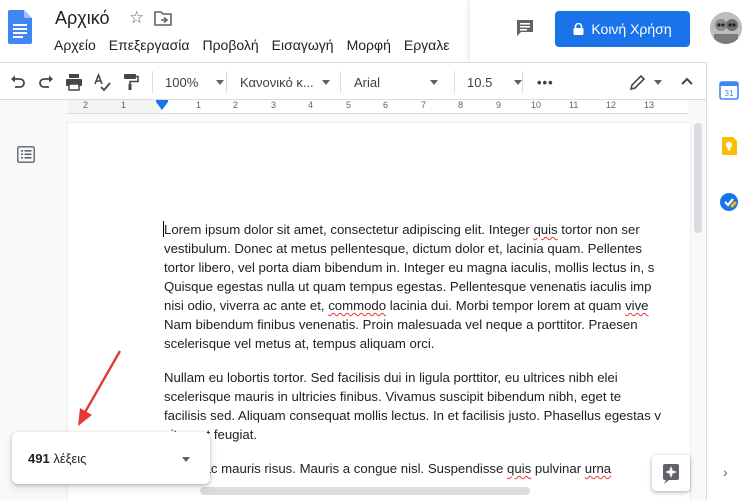 This screenshot has height=500, width=750. I want to click on word-count-widget: 491 λέξεις, so click(111, 458).